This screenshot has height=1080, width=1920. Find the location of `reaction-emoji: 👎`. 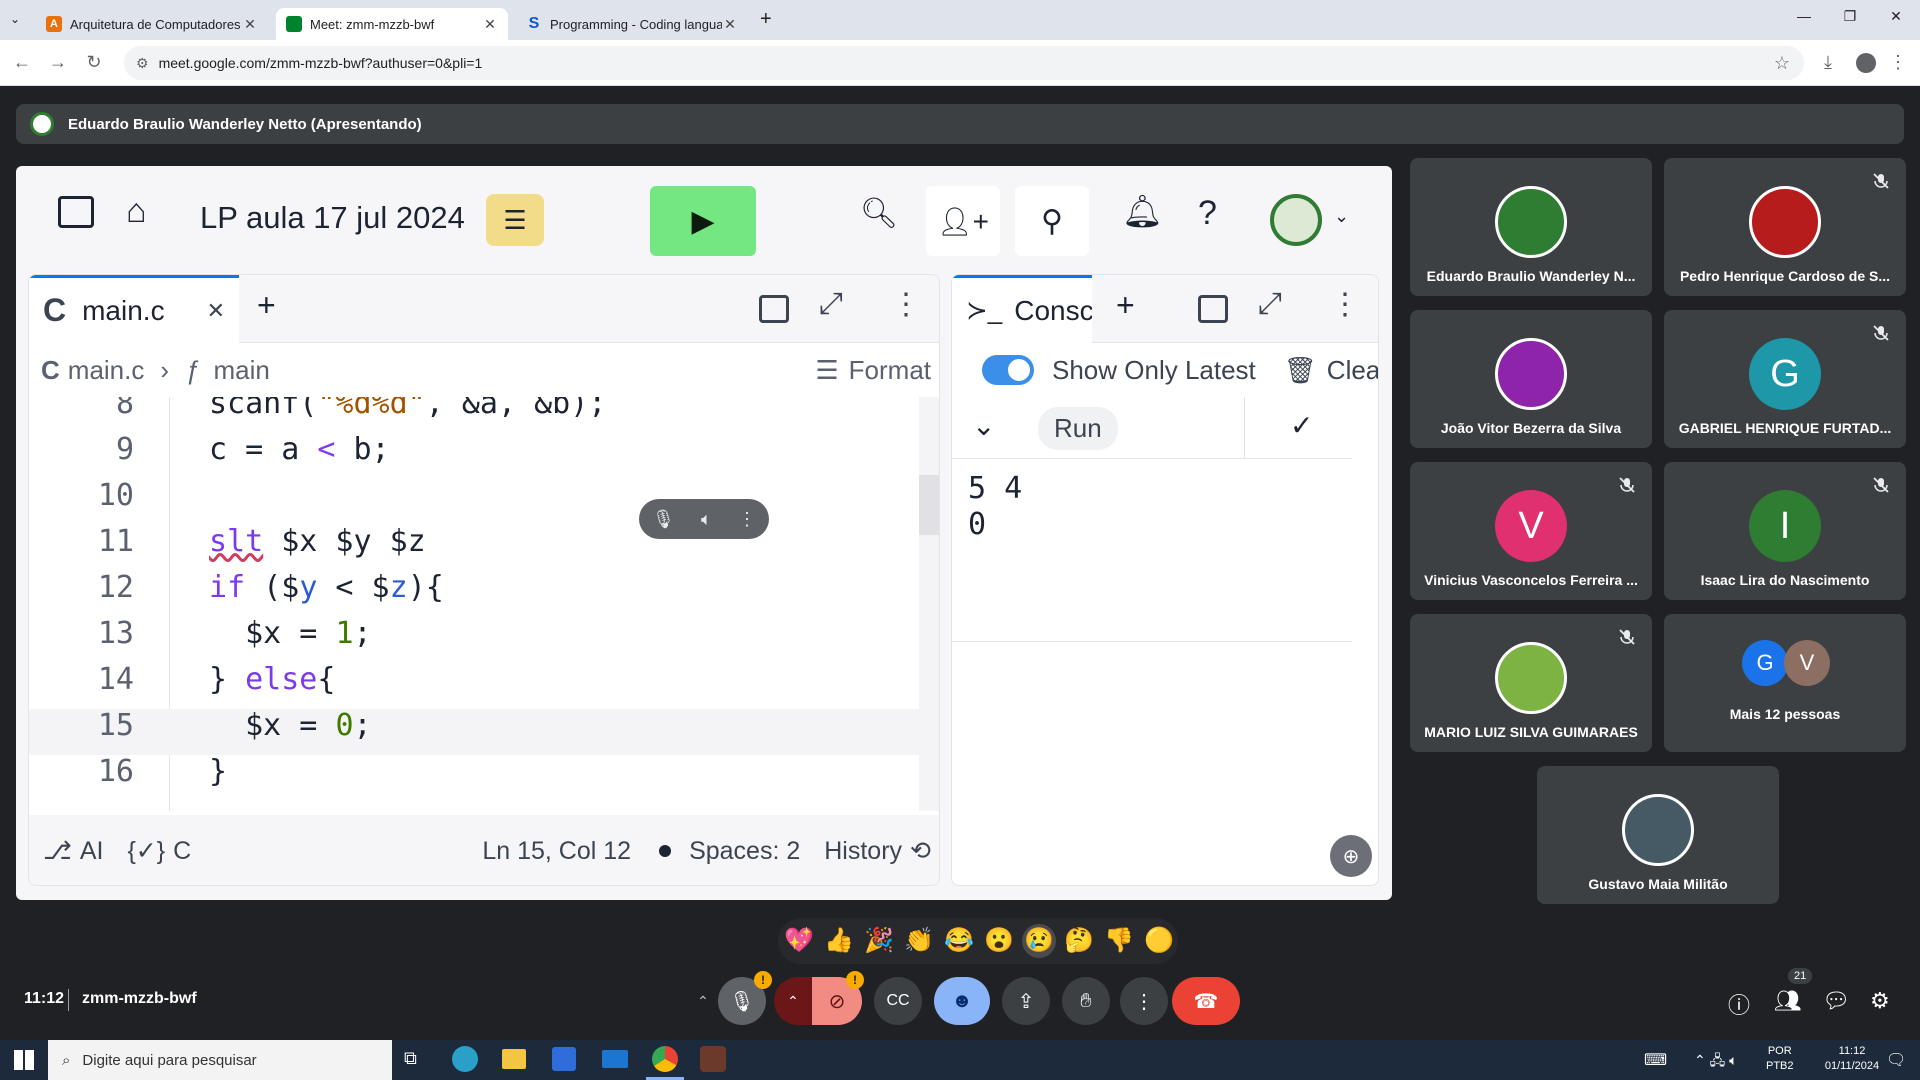

reaction-emoji: 👎 is located at coordinates (1119, 941).